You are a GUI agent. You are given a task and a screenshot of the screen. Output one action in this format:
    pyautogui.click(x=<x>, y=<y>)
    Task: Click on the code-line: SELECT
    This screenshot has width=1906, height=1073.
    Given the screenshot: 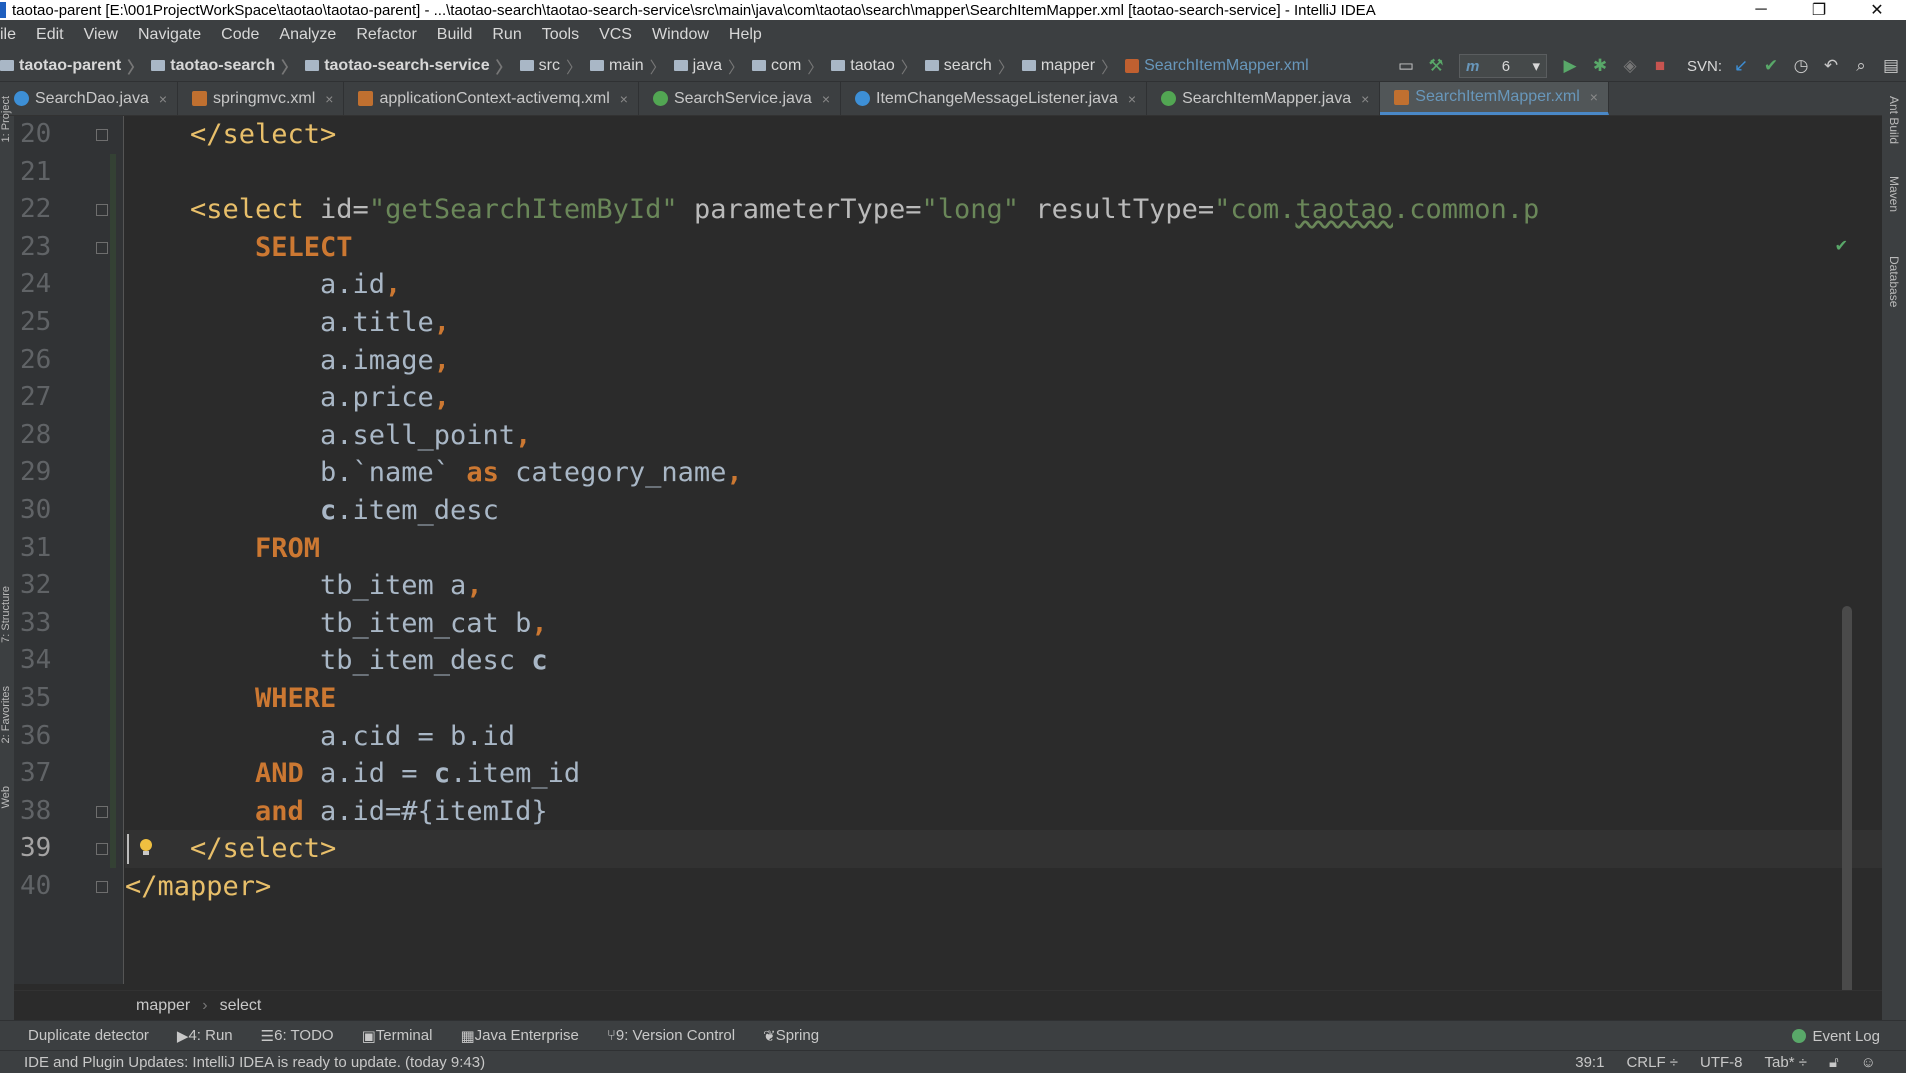 What is the action you would take?
    pyautogui.click(x=304, y=248)
    